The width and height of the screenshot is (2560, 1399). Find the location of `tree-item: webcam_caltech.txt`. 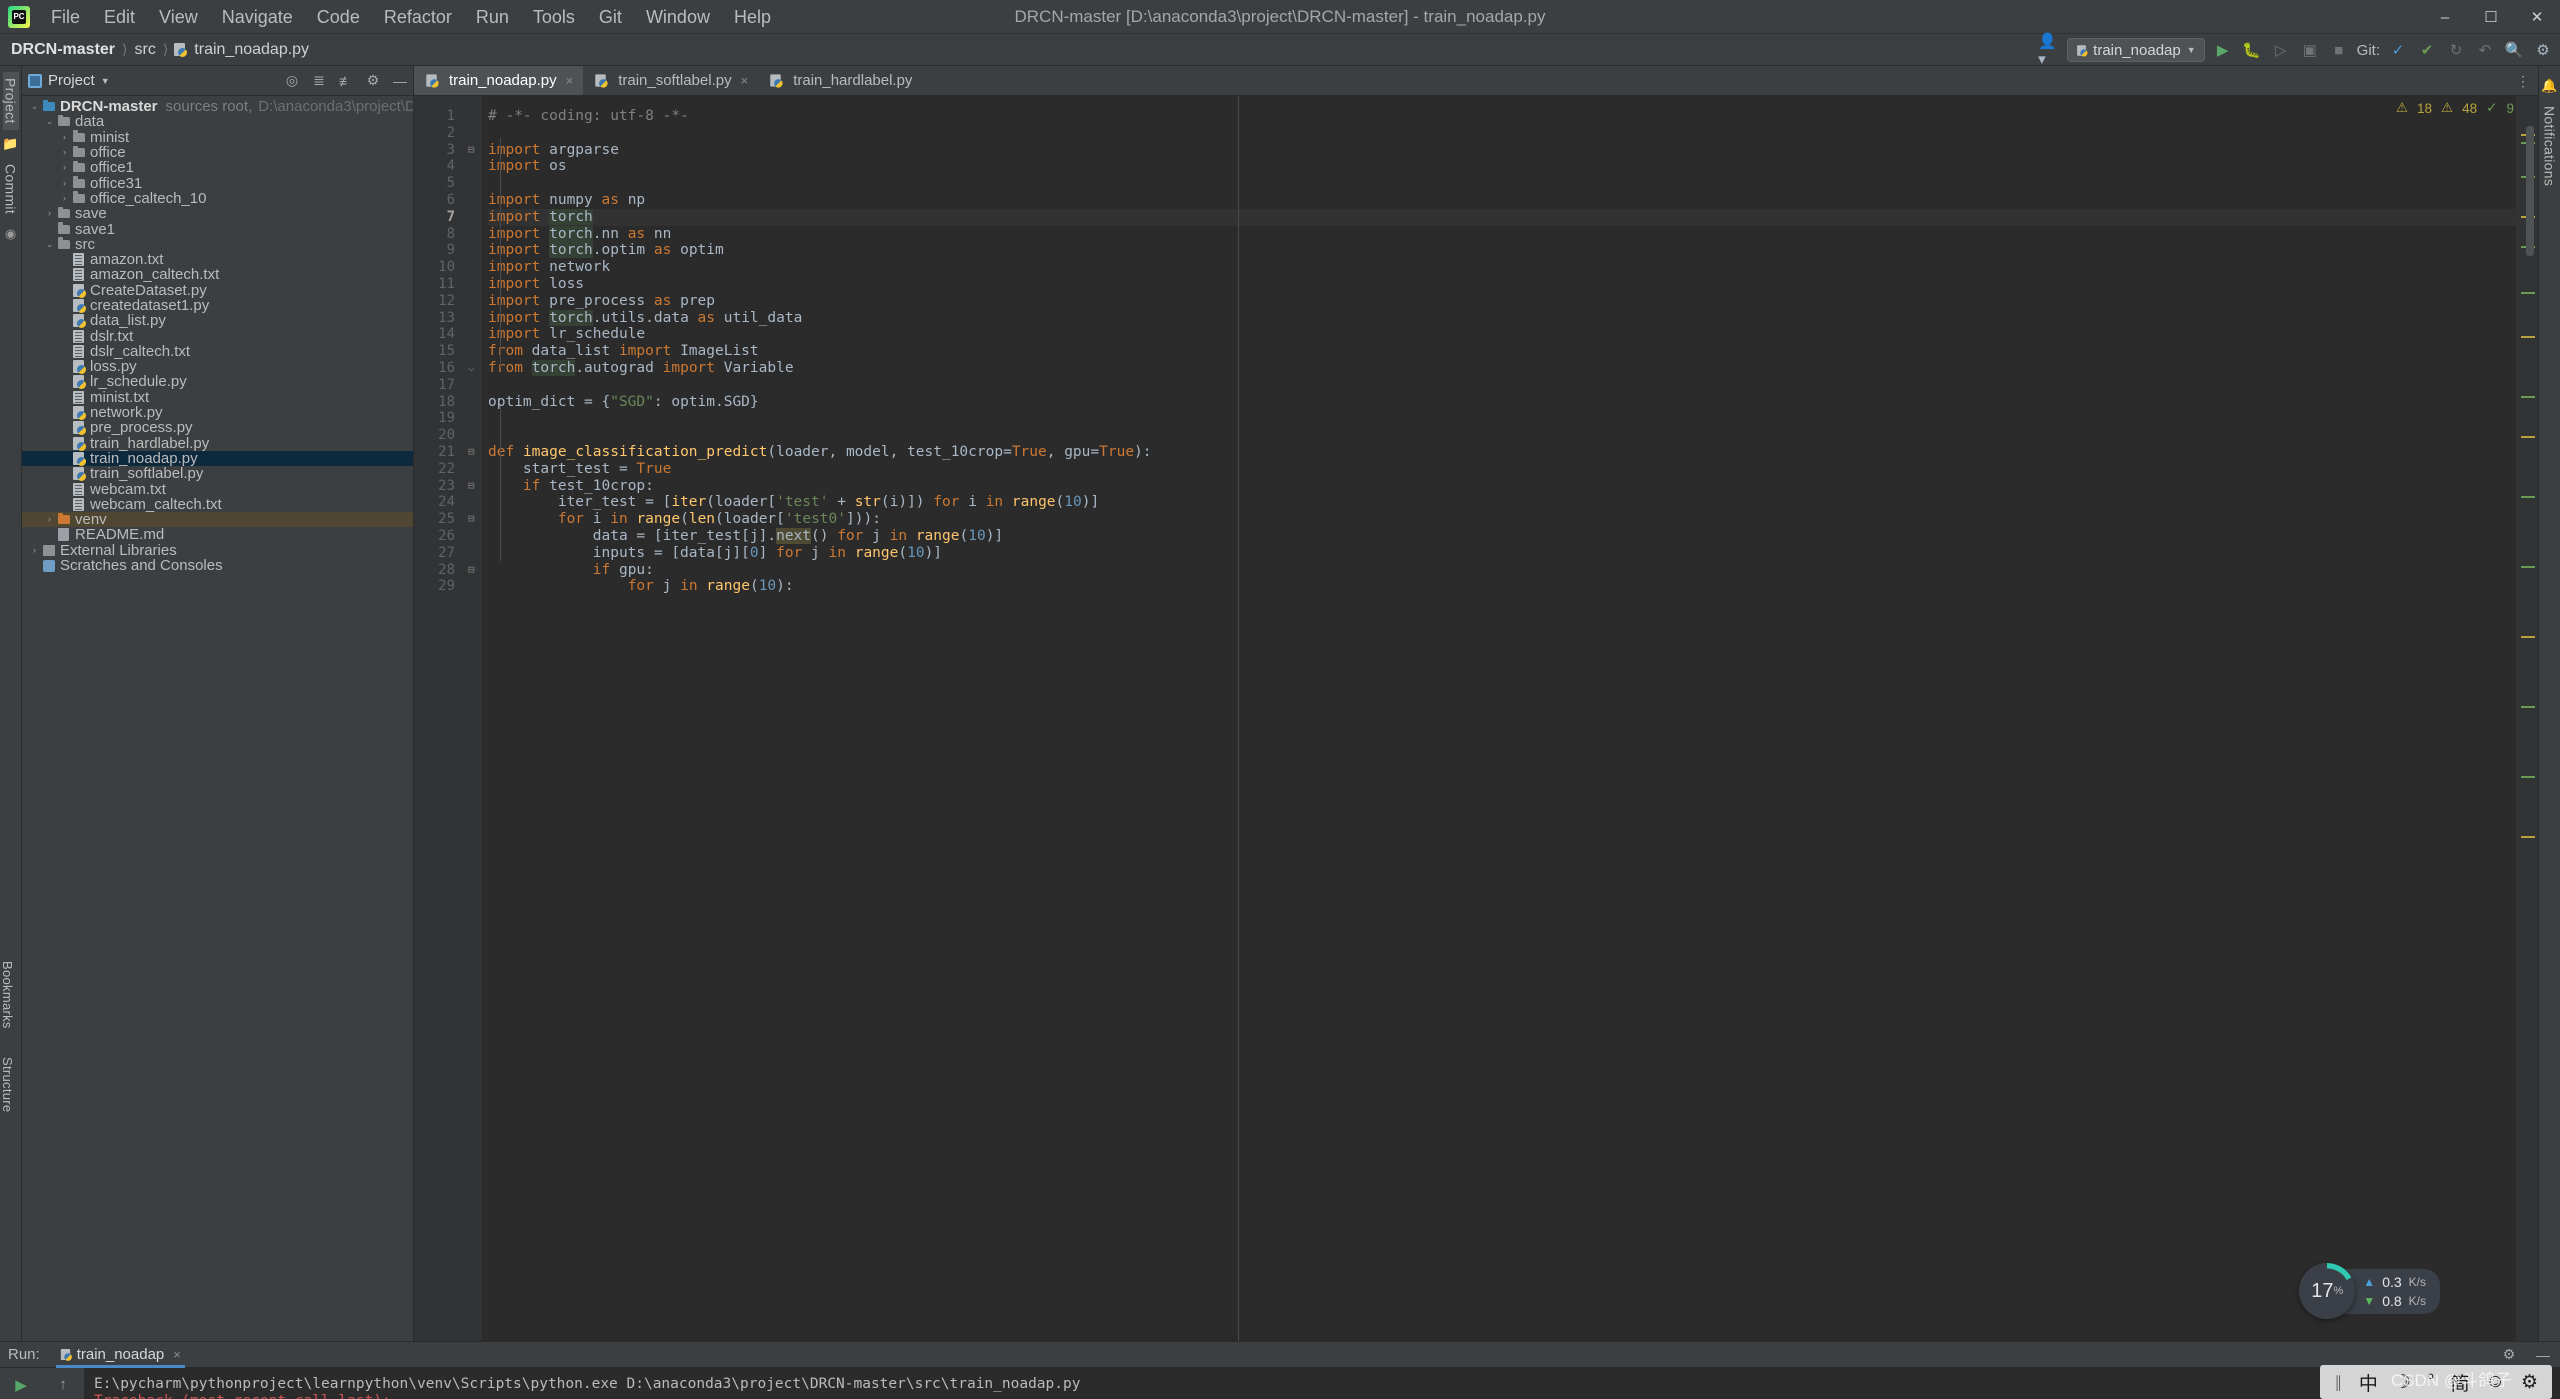

tree-item: webcam_caltech.txt is located at coordinates (217, 504).